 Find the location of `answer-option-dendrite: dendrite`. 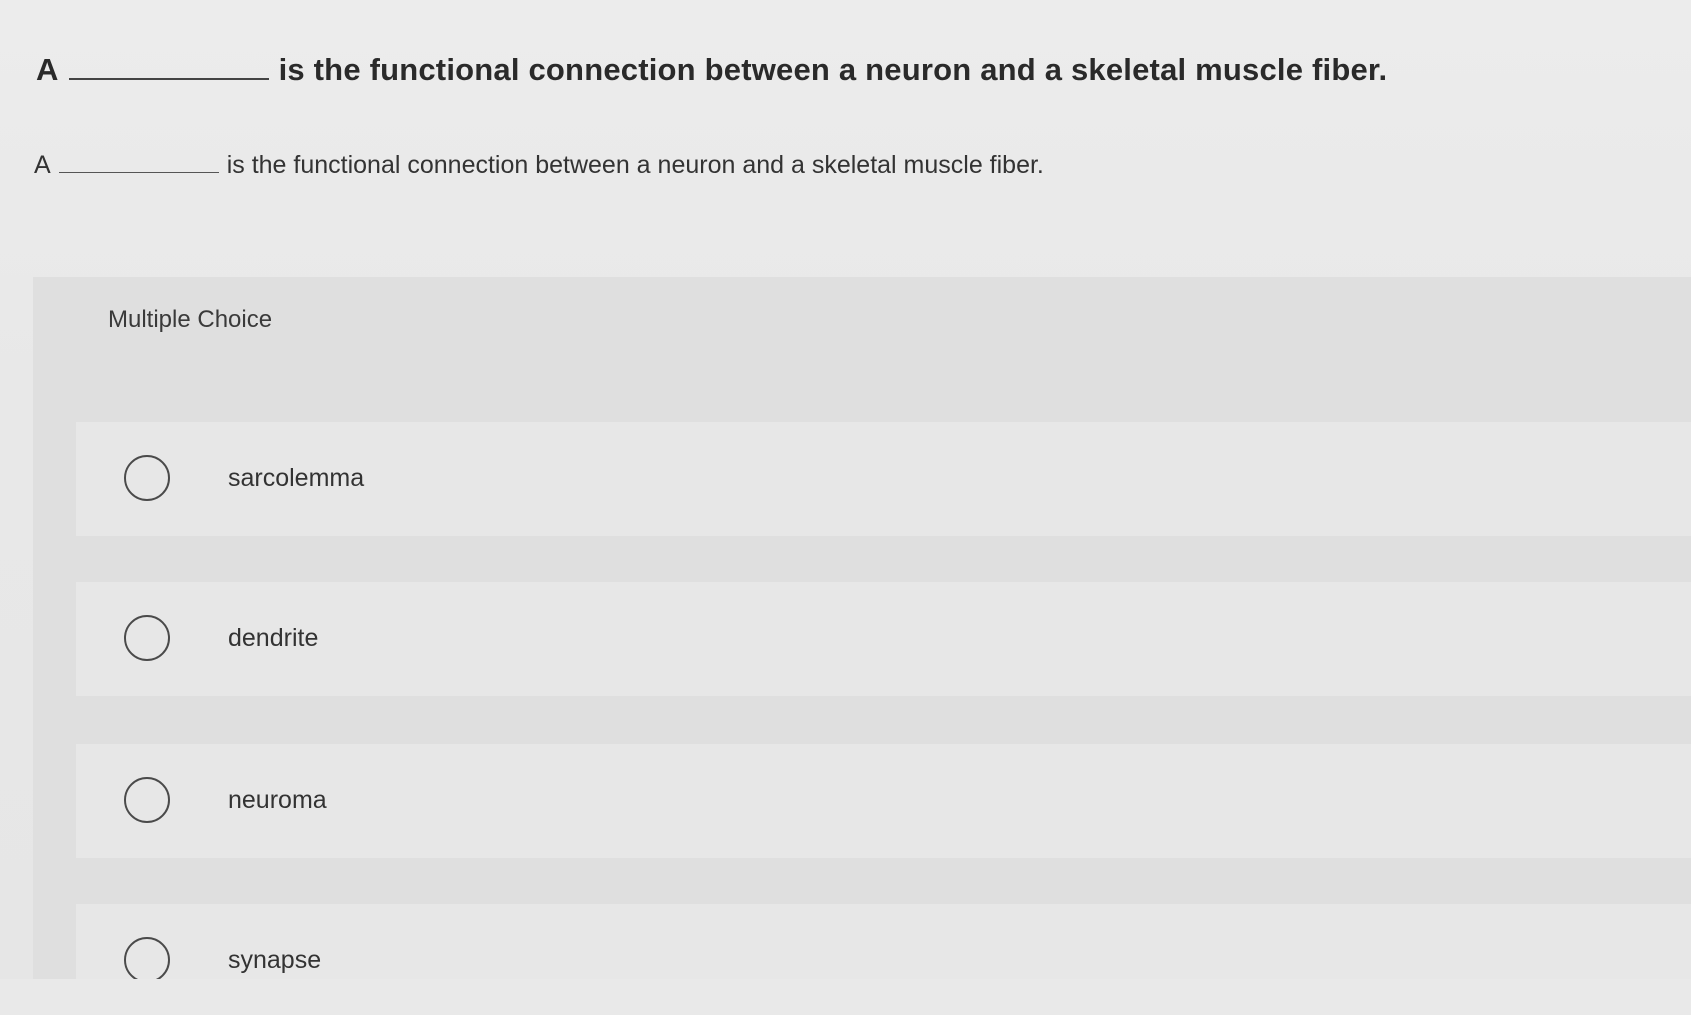

answer-option-dendrite: dendrite is located at coordinates (883, 639).